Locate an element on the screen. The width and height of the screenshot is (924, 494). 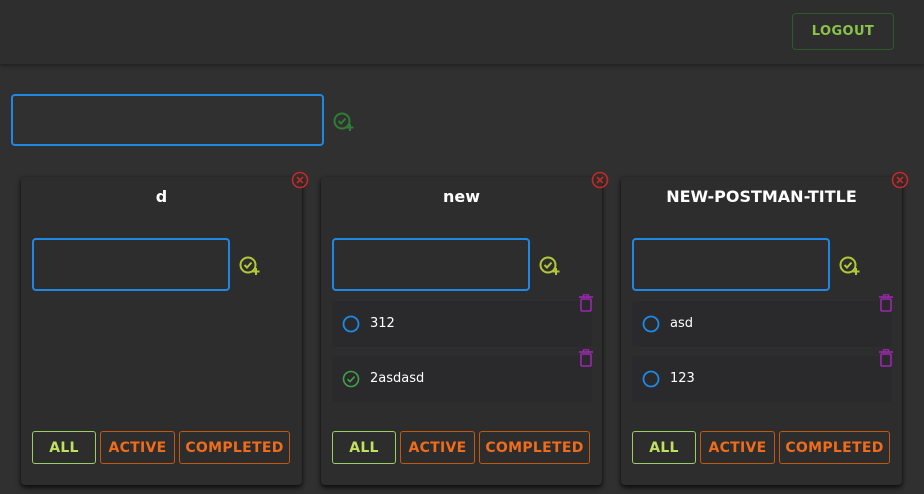
task-item: asd is located at coordinates (762, 320).